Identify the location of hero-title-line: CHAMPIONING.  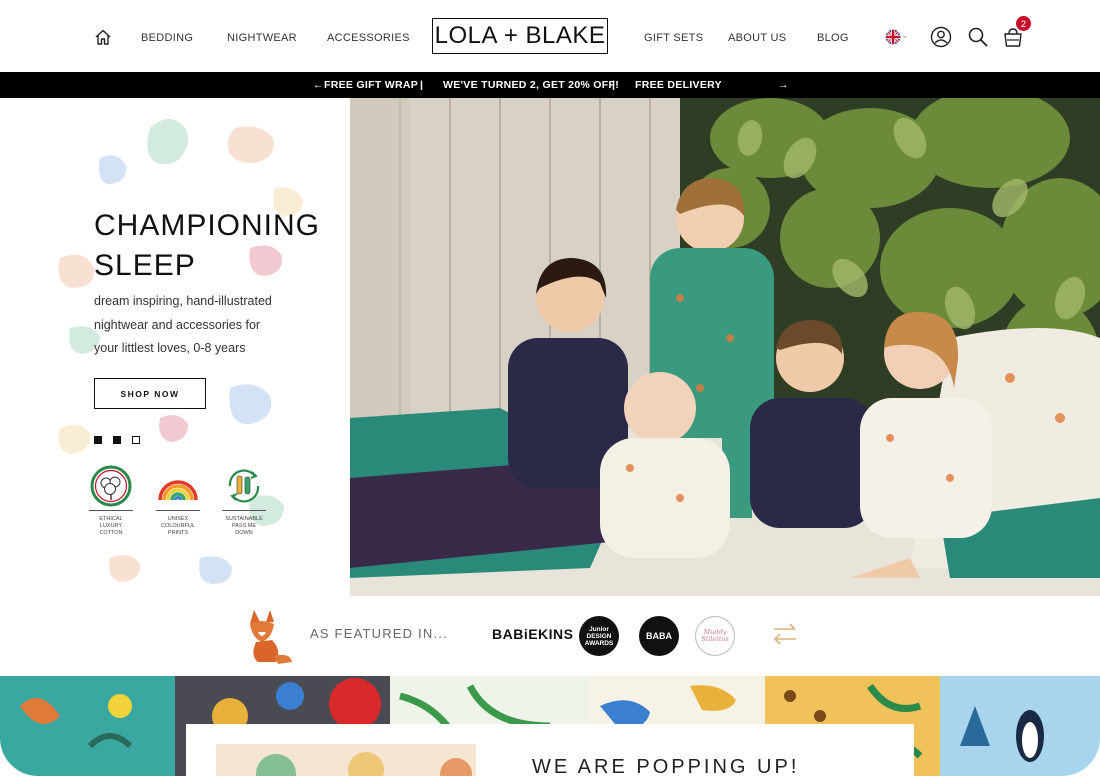
(207, 225).